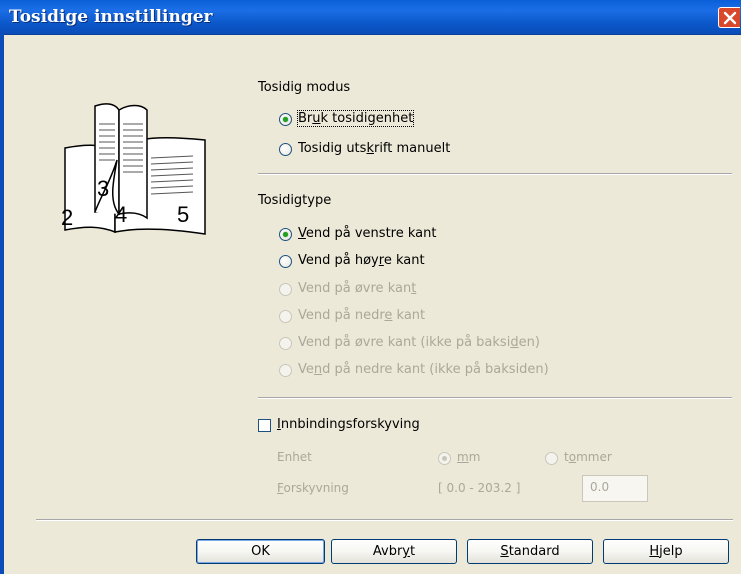 The image size is (741, 574). I want to click on radio-unit-mm, so click(444, 458).